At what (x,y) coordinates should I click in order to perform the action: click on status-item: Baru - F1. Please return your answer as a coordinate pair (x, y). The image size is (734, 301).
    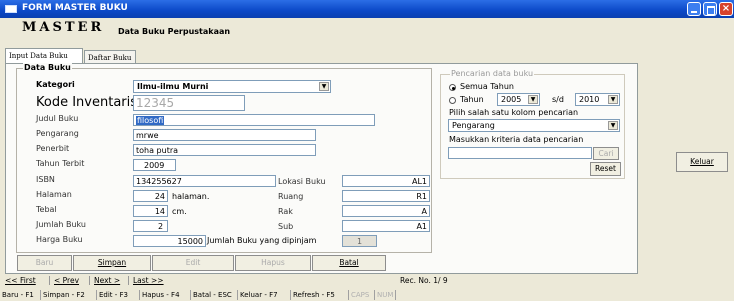
    Looking at the image, I should click on (18, 295).